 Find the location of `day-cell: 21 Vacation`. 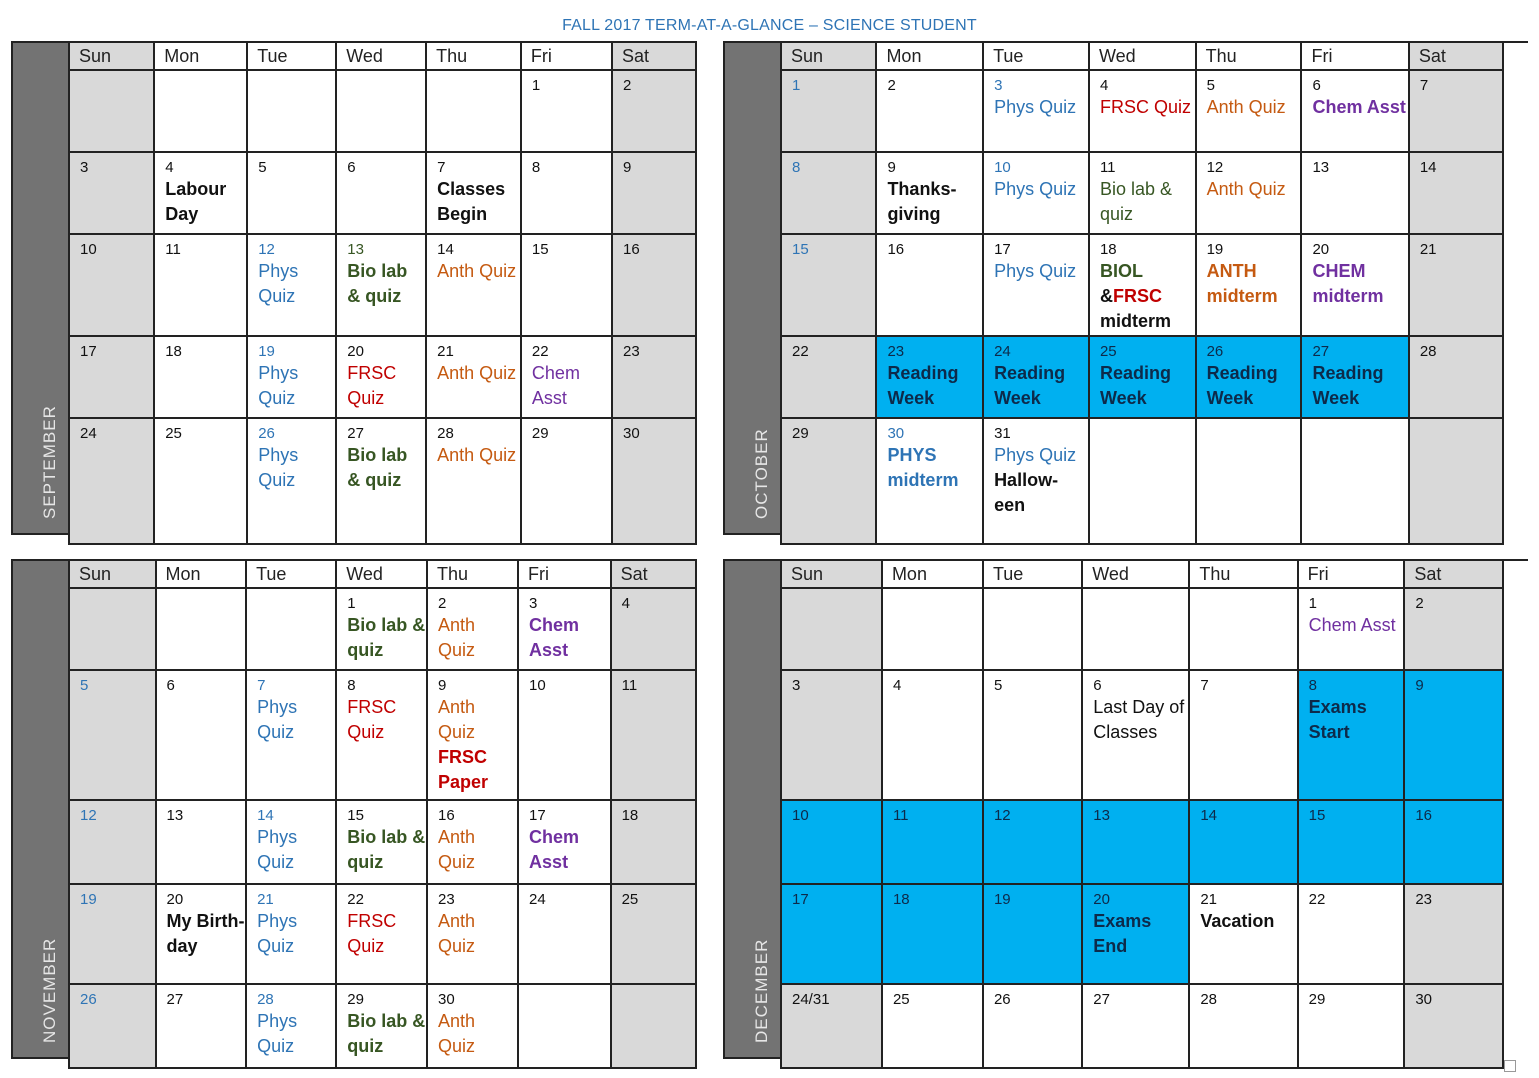

day-cell: 21 Vacation is located at coordinates (1243, 934).